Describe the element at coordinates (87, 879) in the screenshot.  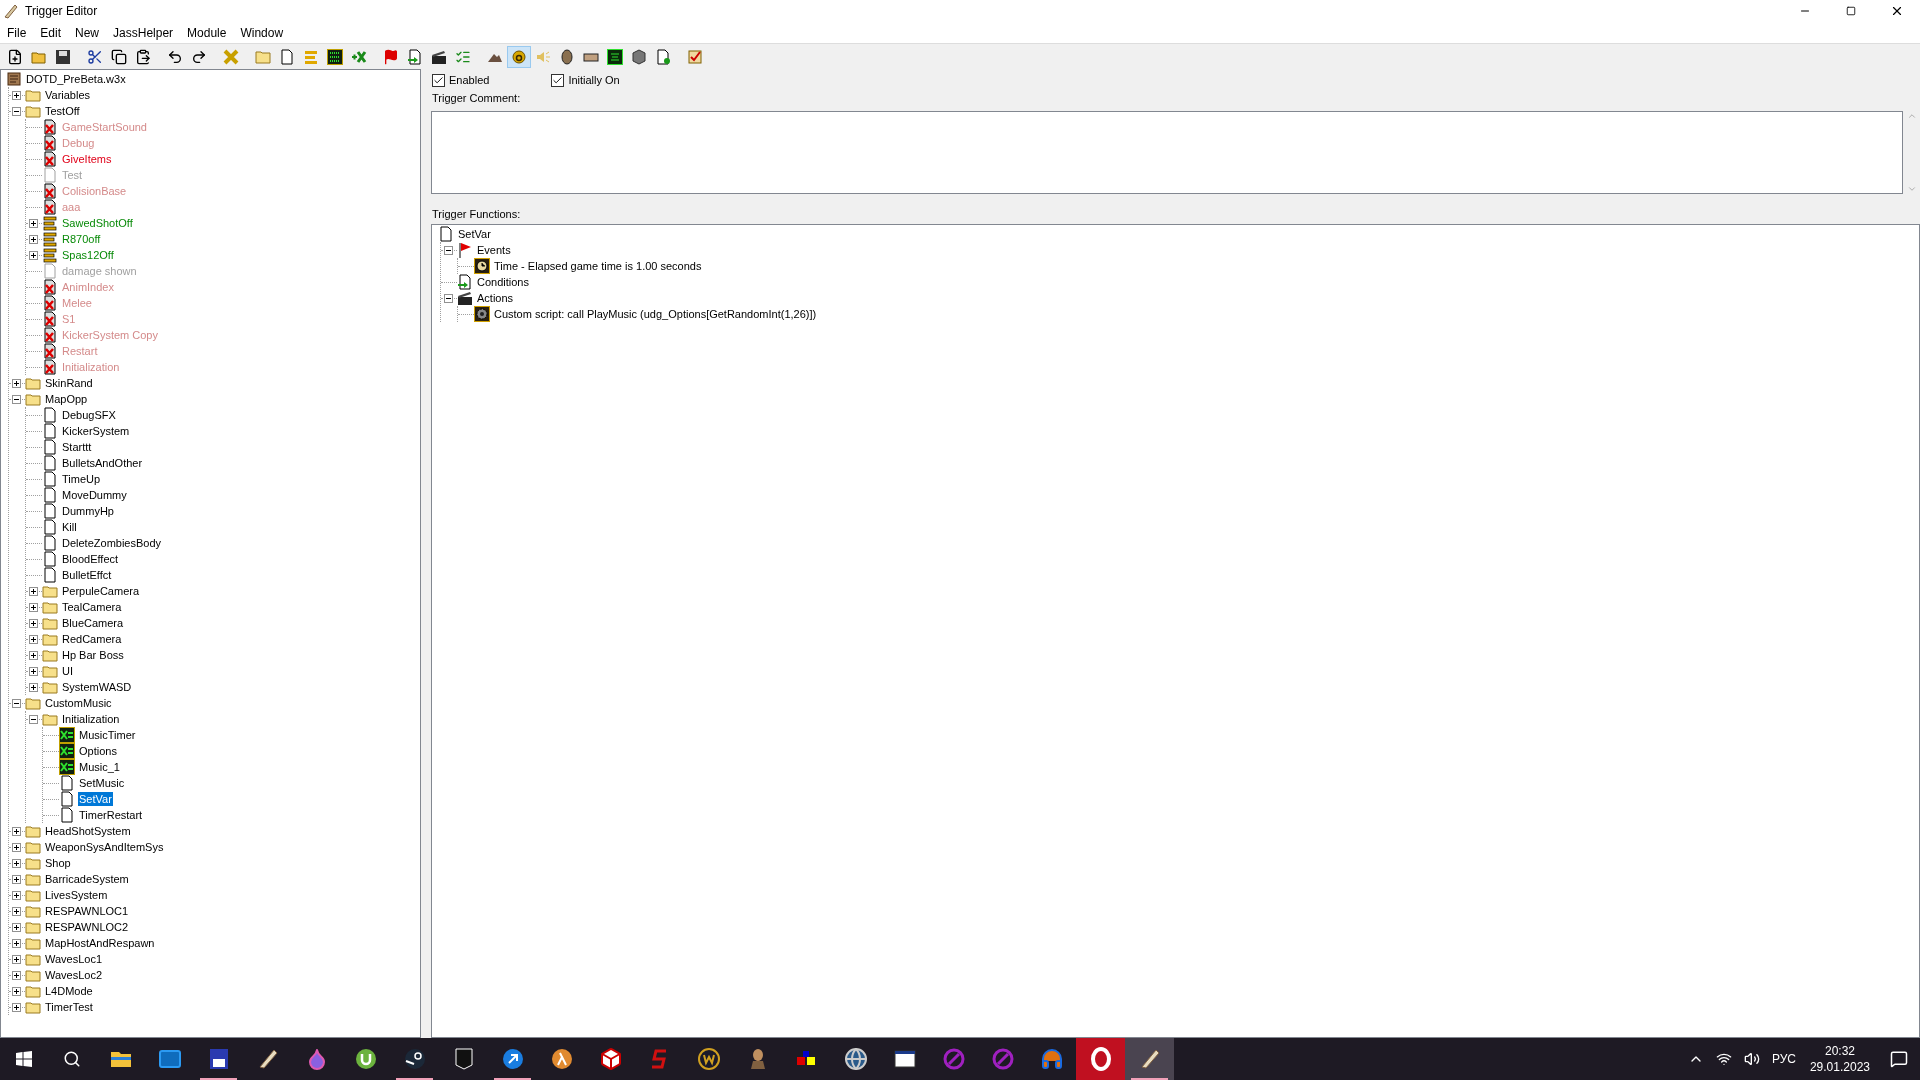
I see `tree-item: BarricadeSystem` at that location.